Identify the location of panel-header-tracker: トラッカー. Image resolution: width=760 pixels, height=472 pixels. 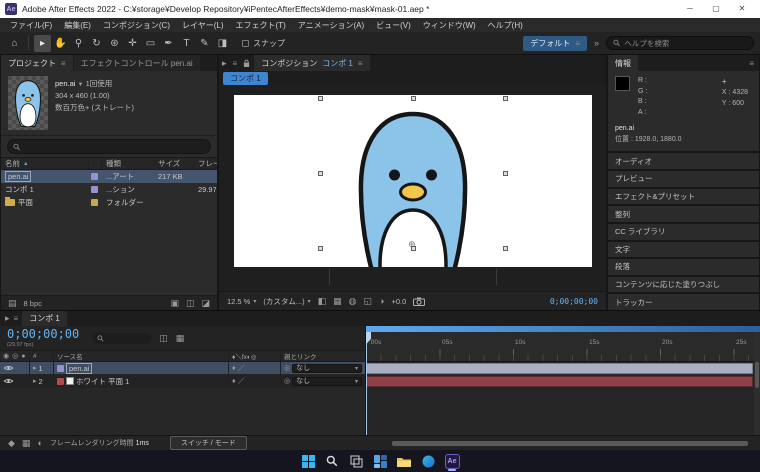
(683, 302).